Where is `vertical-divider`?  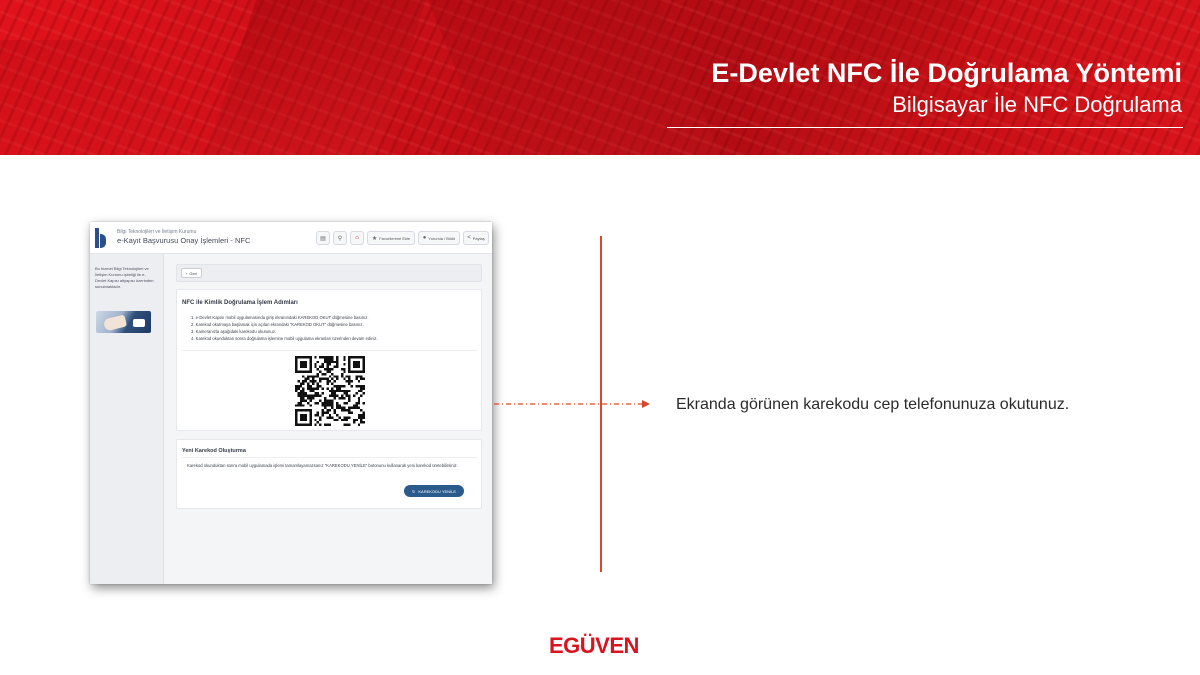 vertical-divider is located at coordinates (601, 404).